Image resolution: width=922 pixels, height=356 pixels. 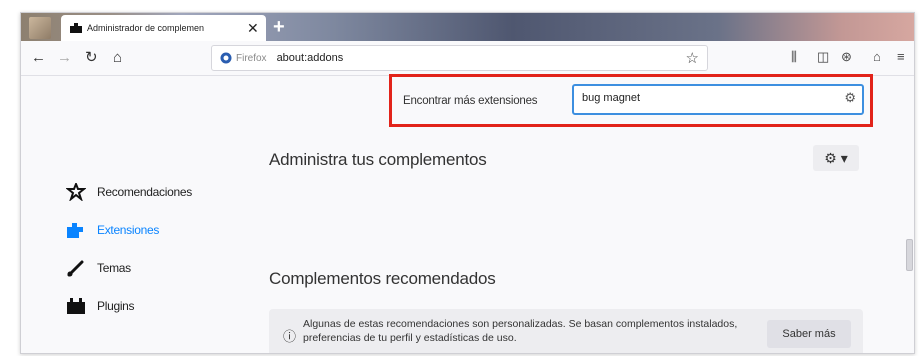 What do you see at coordinates (909, 255) in the screenshot?
I see `scrollbar-thumb` at bounding box center [909, 255].